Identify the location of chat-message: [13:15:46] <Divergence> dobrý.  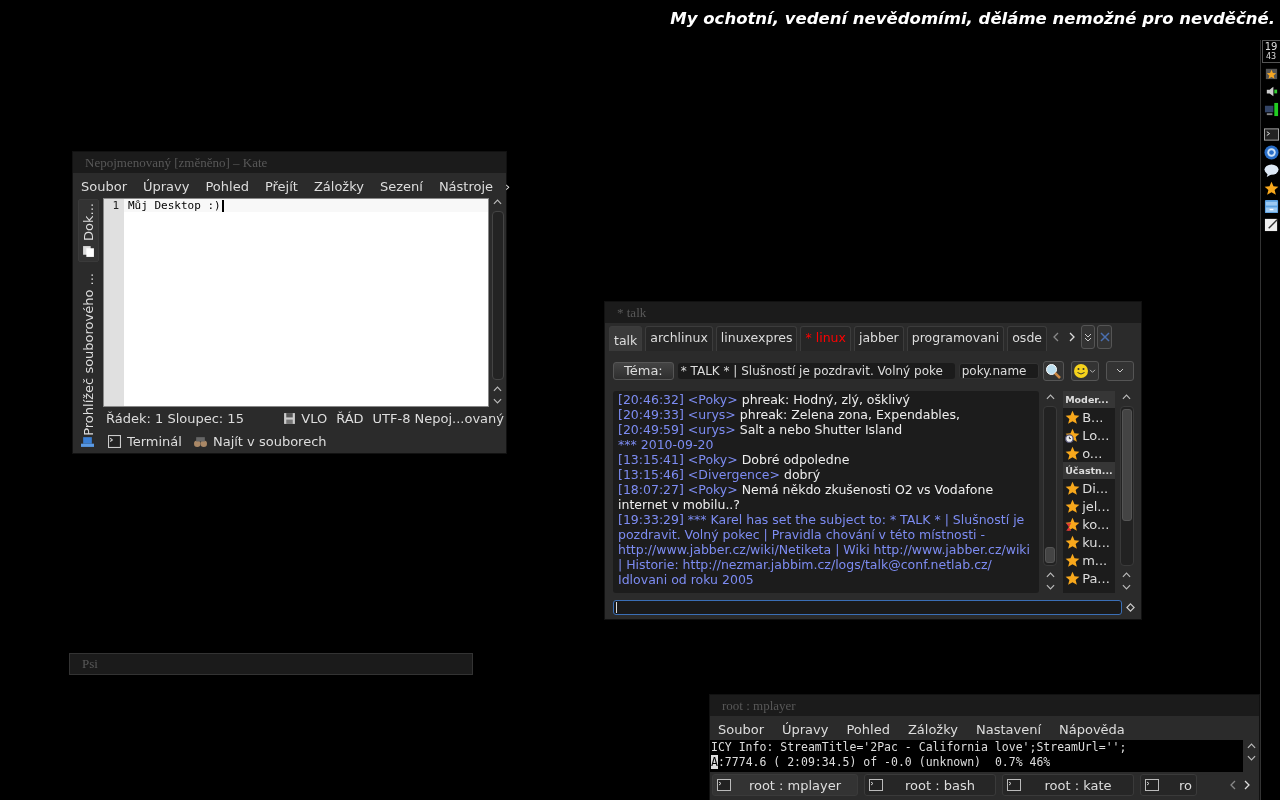
(720, 474).